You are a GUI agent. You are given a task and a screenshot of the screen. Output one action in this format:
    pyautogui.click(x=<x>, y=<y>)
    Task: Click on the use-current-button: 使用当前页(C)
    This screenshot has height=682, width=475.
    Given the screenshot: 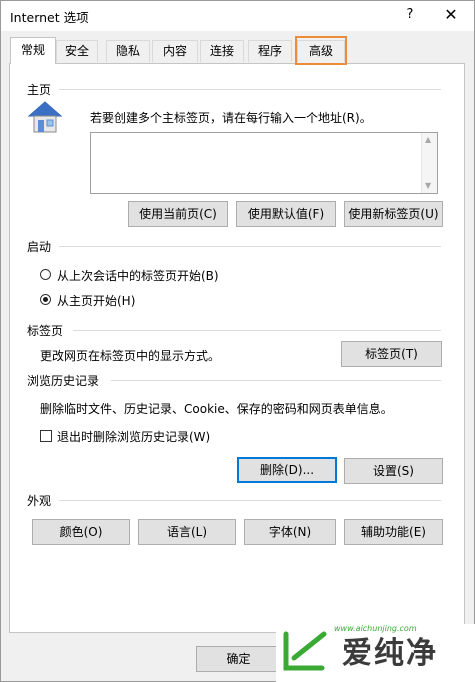 What is the action you would take?
    pyautogui.click(x=178, y=214)
    